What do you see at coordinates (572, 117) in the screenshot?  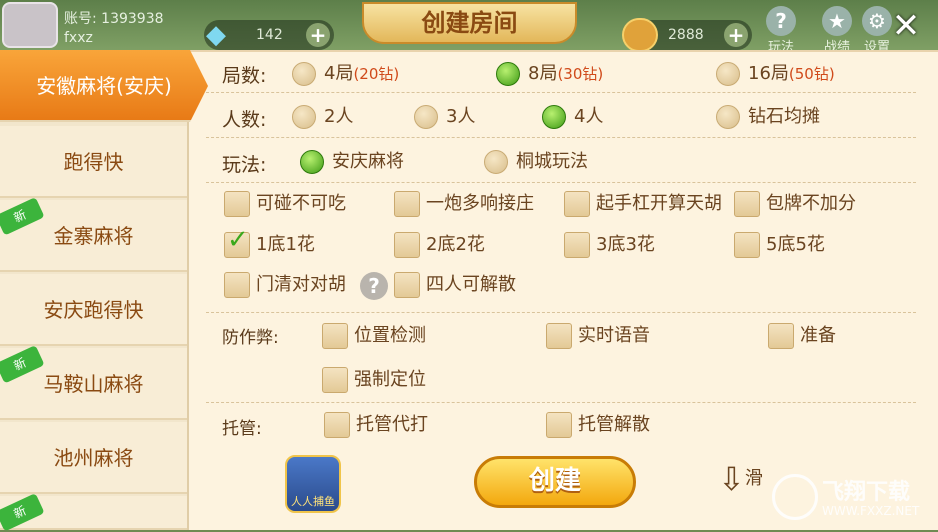 I see `players-option-4: 4人` at bounding box center [572, 117].